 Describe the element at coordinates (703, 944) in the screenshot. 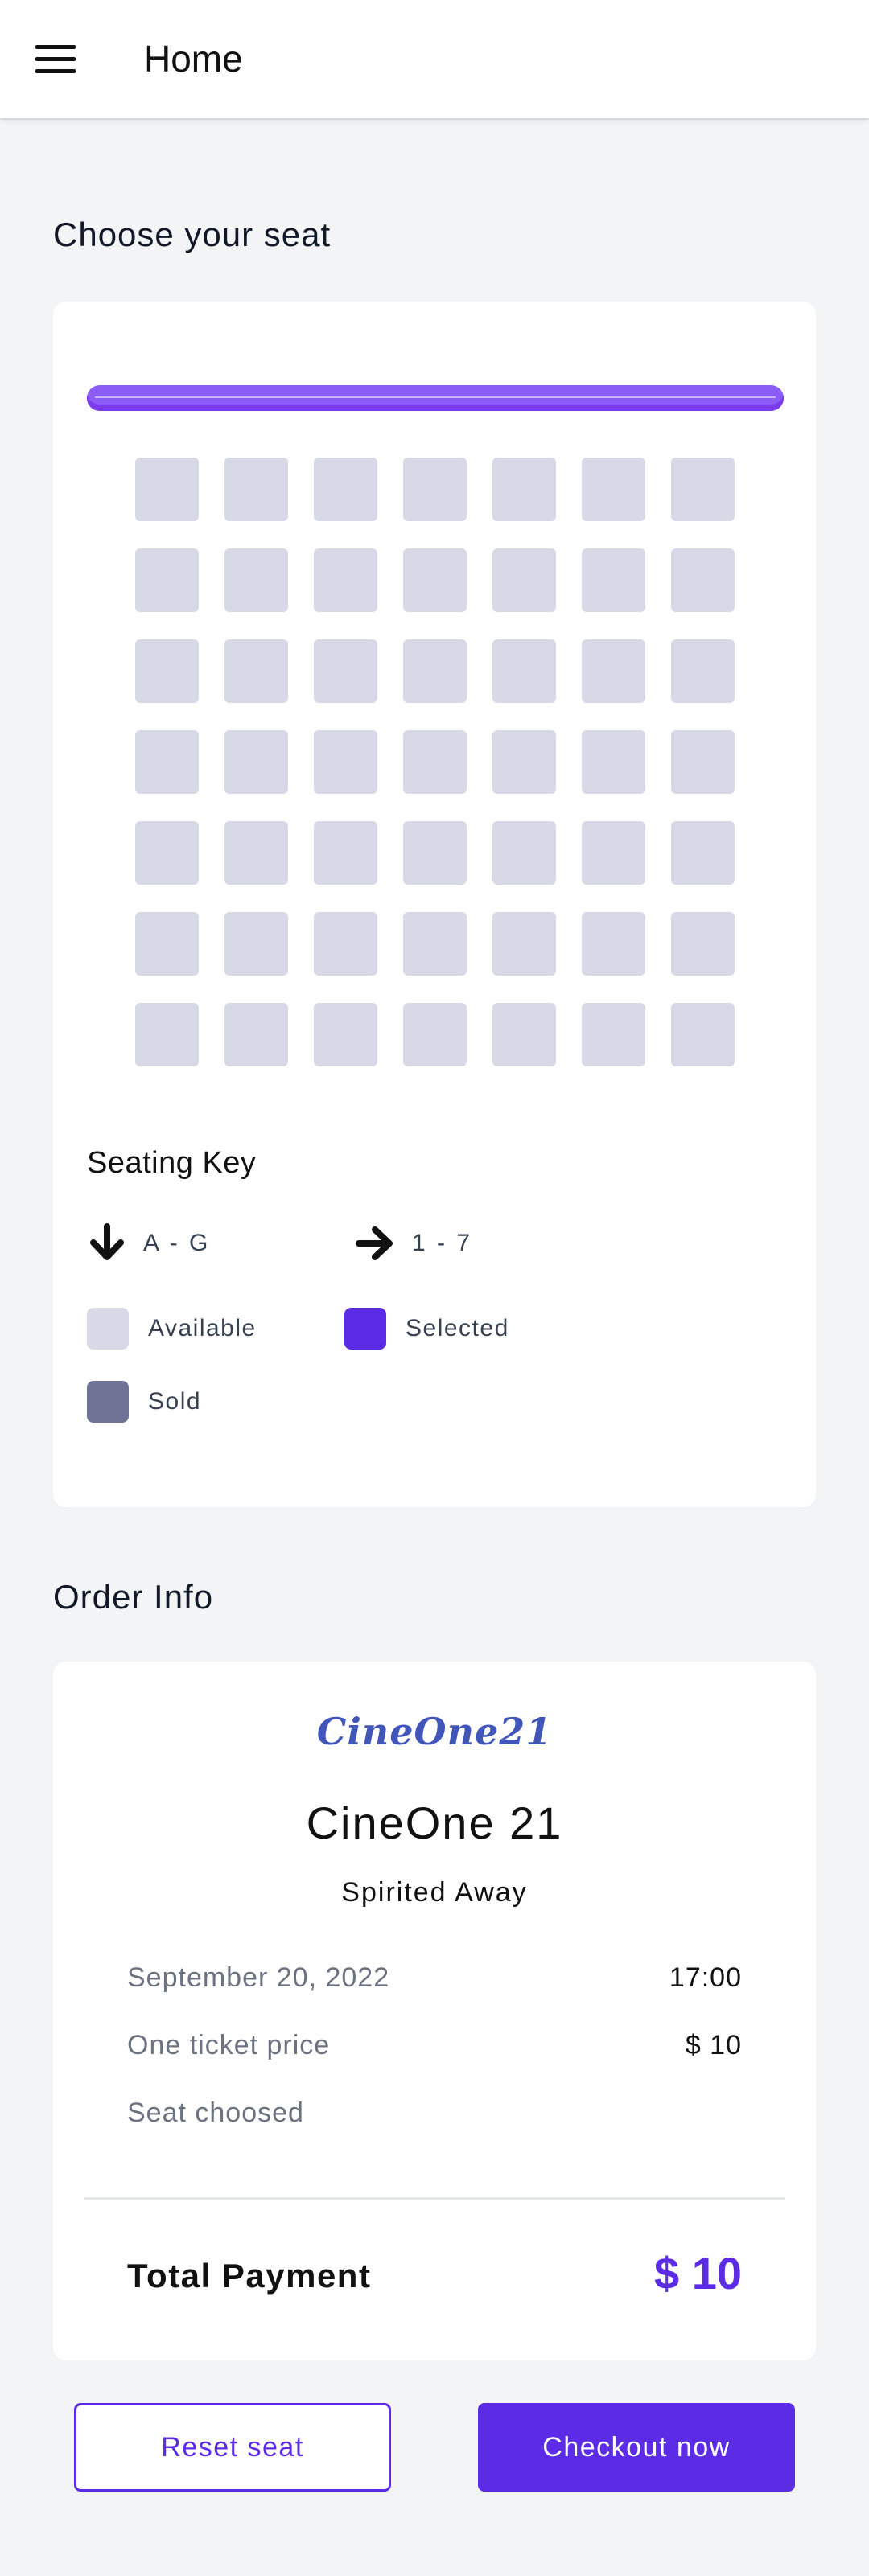

I see `seat-F7` at that location.